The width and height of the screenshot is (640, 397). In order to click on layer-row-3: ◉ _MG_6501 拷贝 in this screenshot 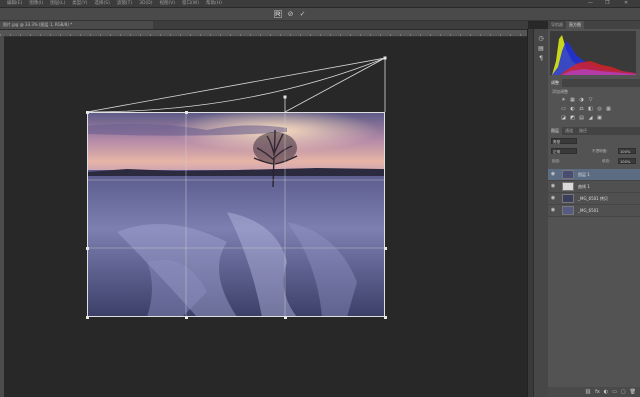, I will do `click(594, 199)`.